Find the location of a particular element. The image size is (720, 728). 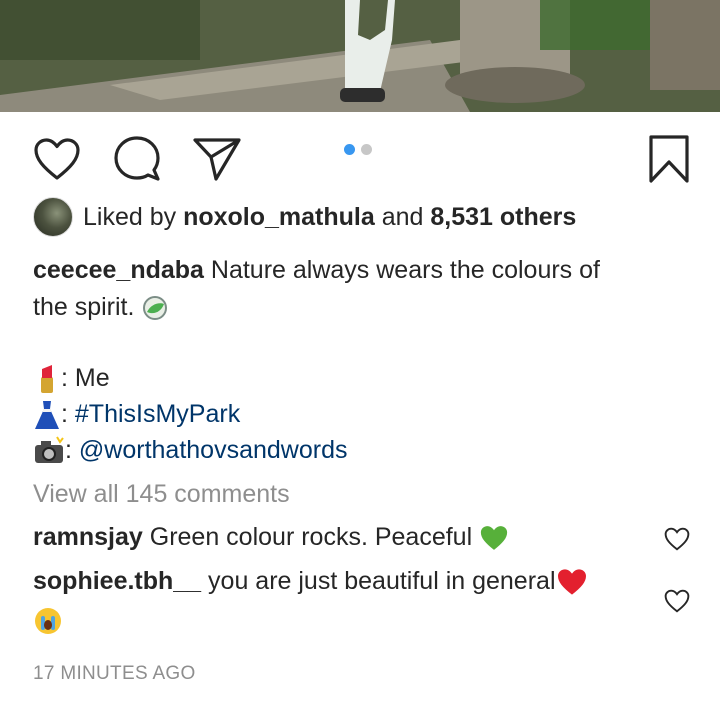

credit-sep-3: : is located at coordinates (72, 450).